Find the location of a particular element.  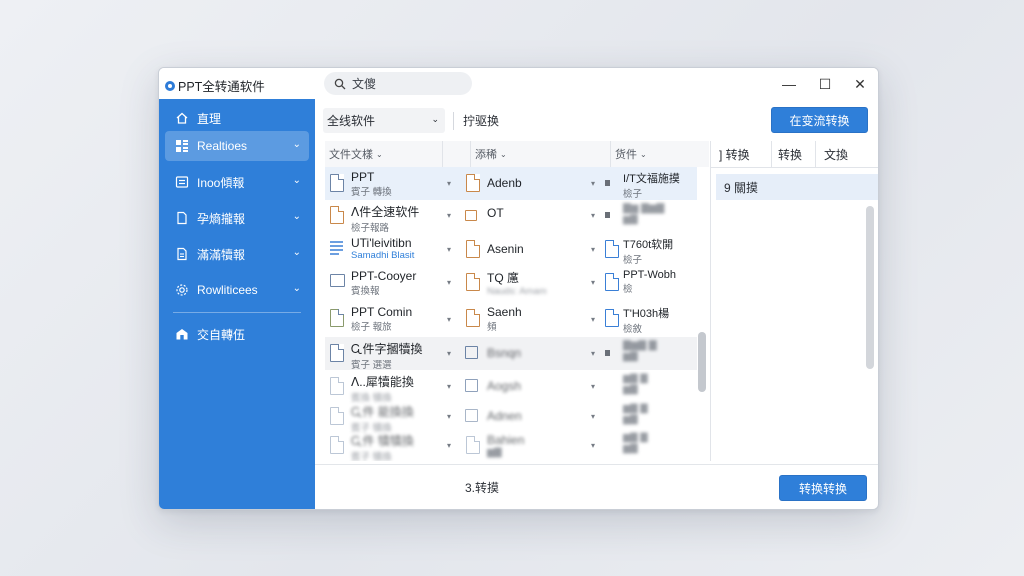

file-name: PPT is located at coordinates (363, 177).